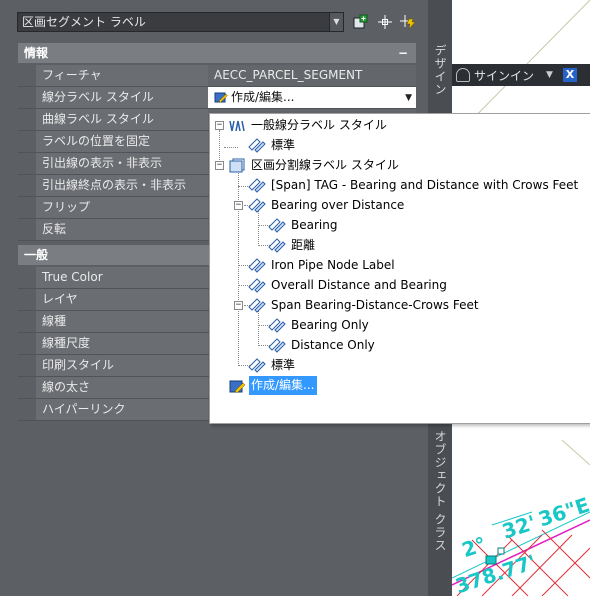  I want to click on user-icon, so click(463, 75).